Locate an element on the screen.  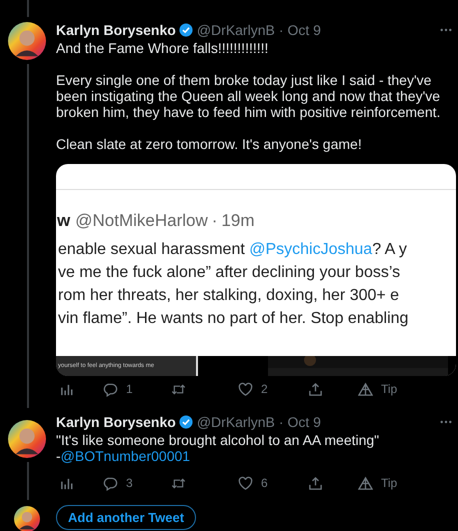
reply-button: 3 is located at coordinates (118, 483).